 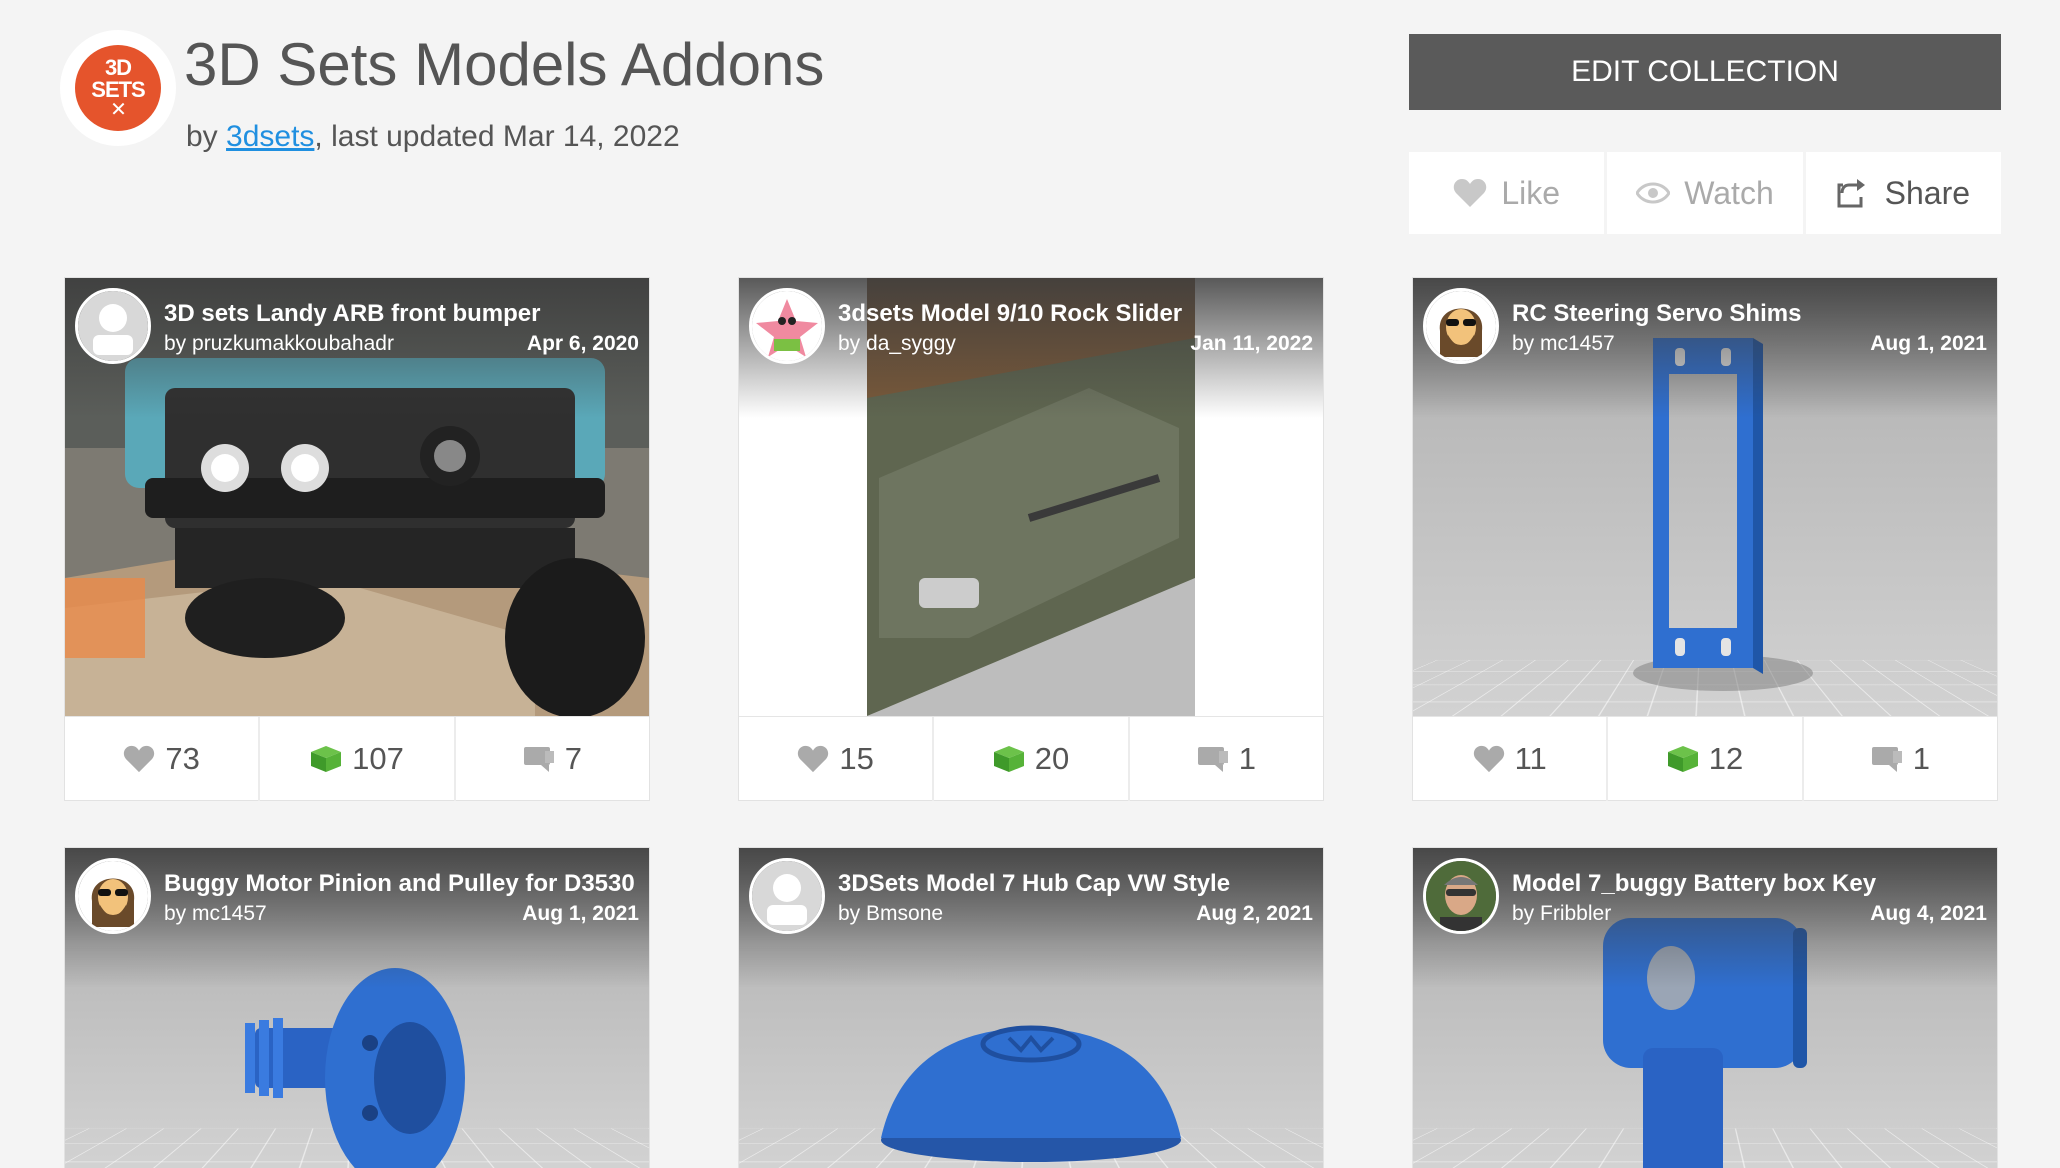 I want to click on watch-button: Watch, so click(x=1705, y=193).